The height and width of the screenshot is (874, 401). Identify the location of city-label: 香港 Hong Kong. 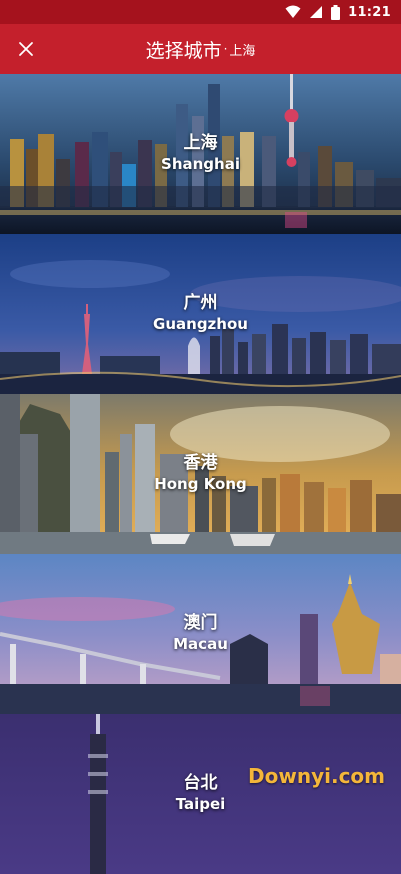
(200, 473).